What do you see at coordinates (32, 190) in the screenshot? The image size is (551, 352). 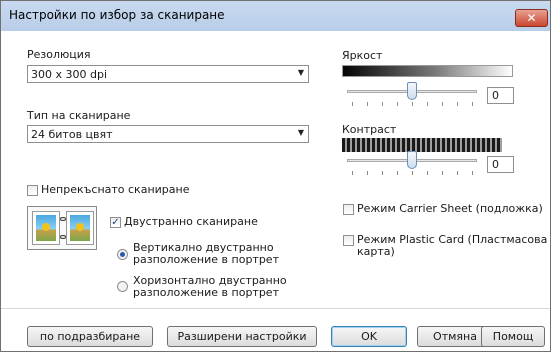 I see `continuous-scan-checkbox` at bounding box center [32, 190].